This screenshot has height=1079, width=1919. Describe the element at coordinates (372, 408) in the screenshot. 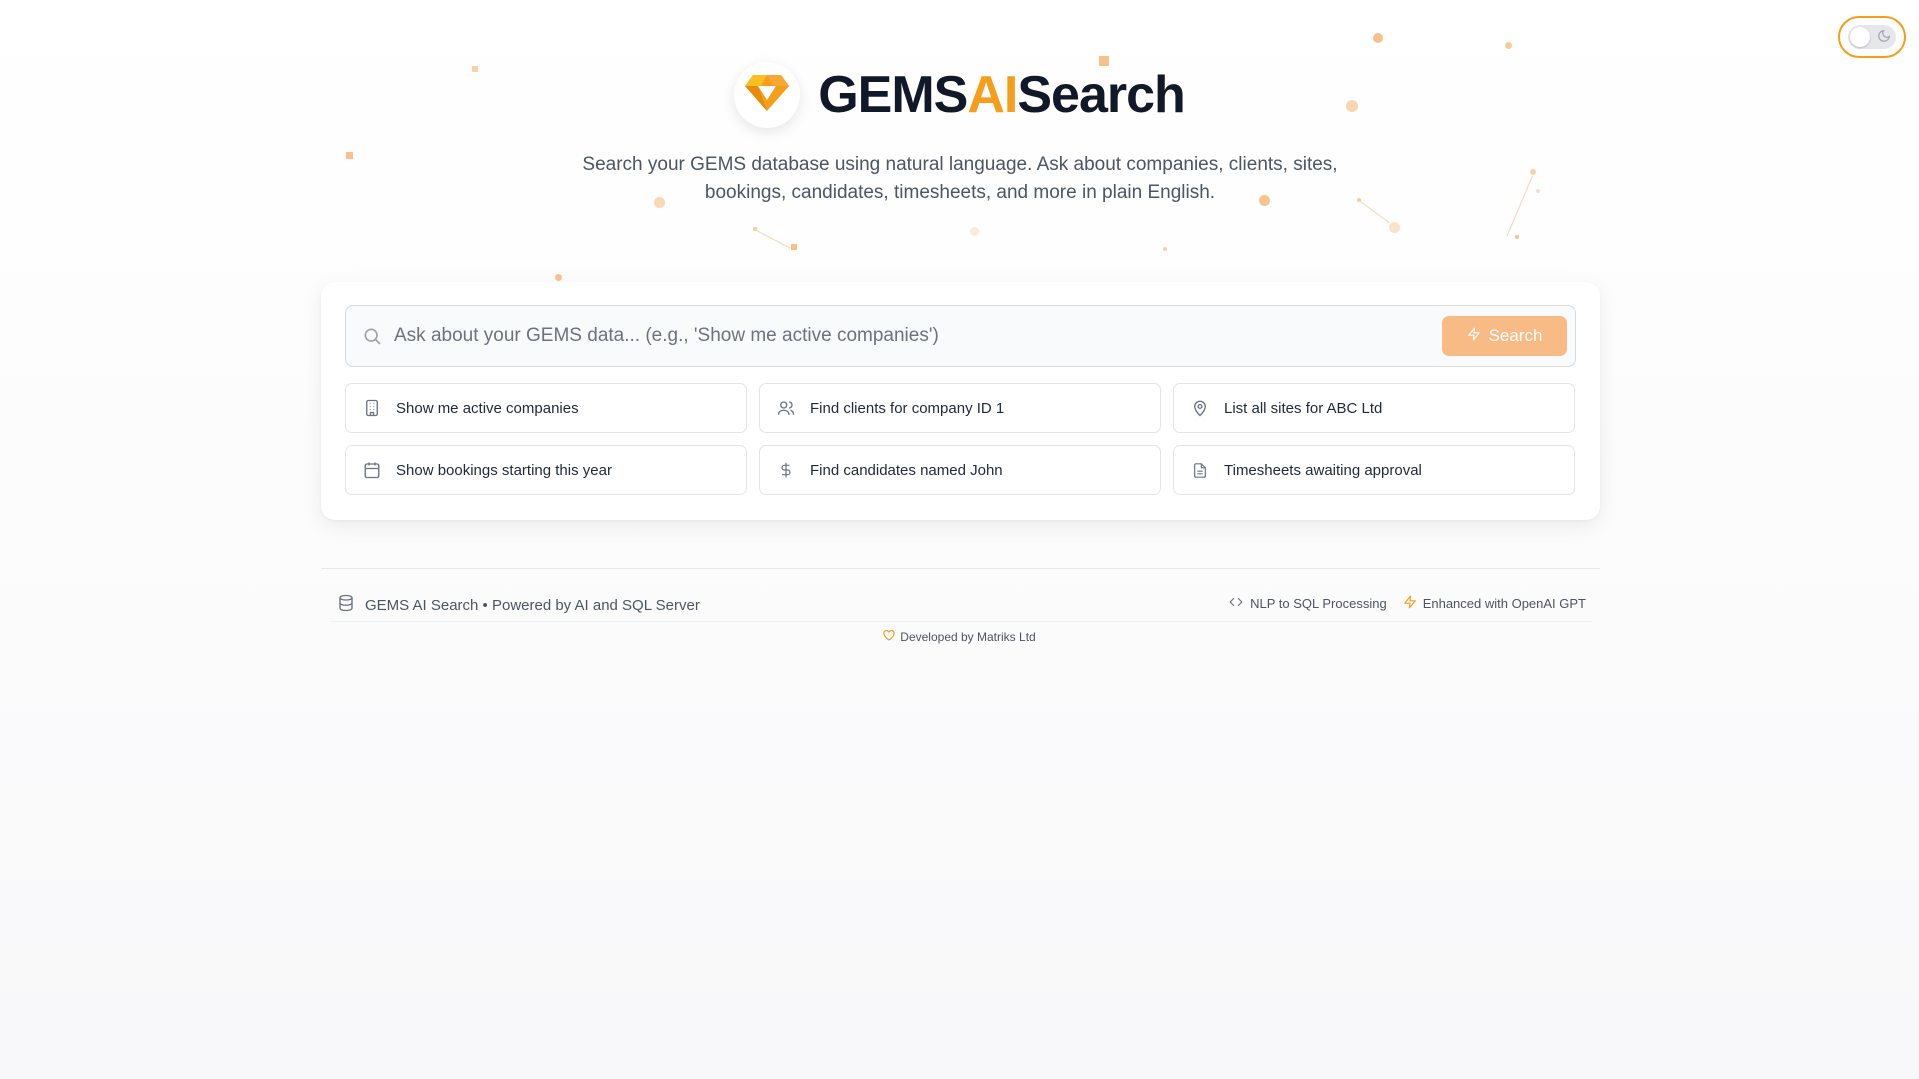

I see `building-icon` at that location.